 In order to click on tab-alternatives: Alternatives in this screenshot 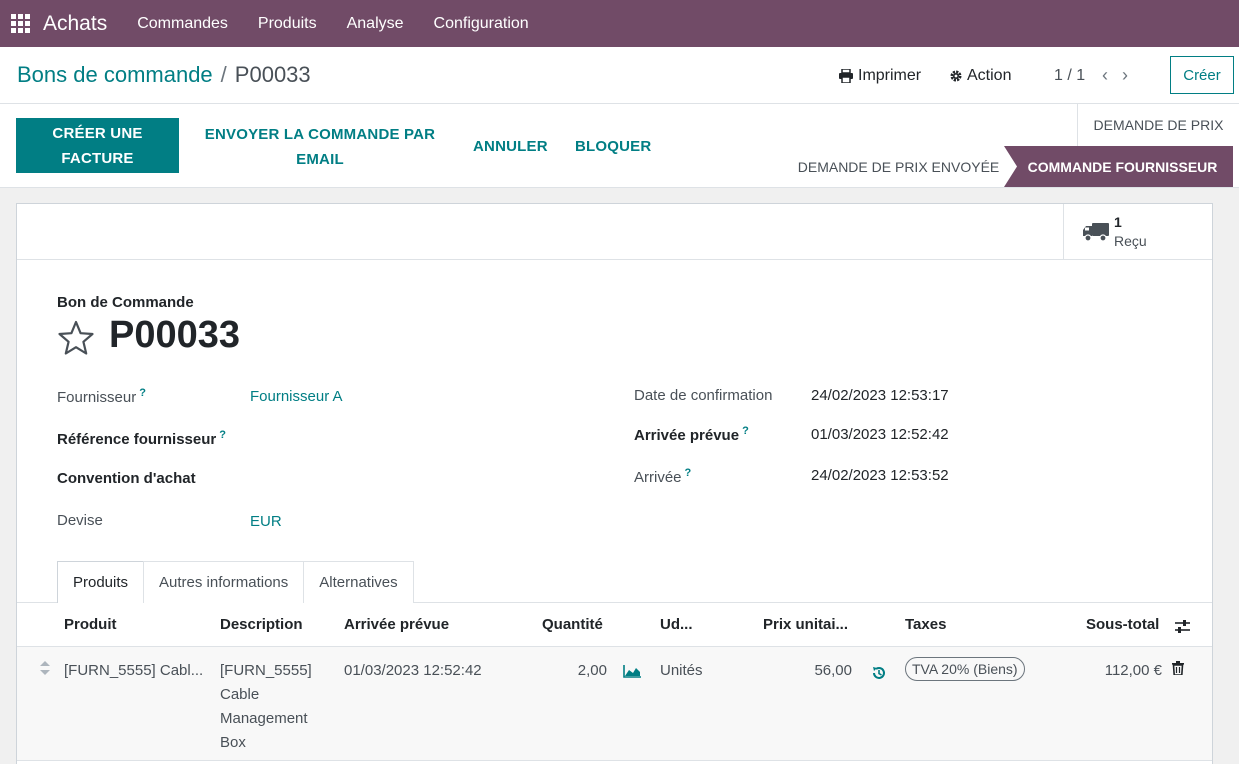, I will do `click(358, 582)`.